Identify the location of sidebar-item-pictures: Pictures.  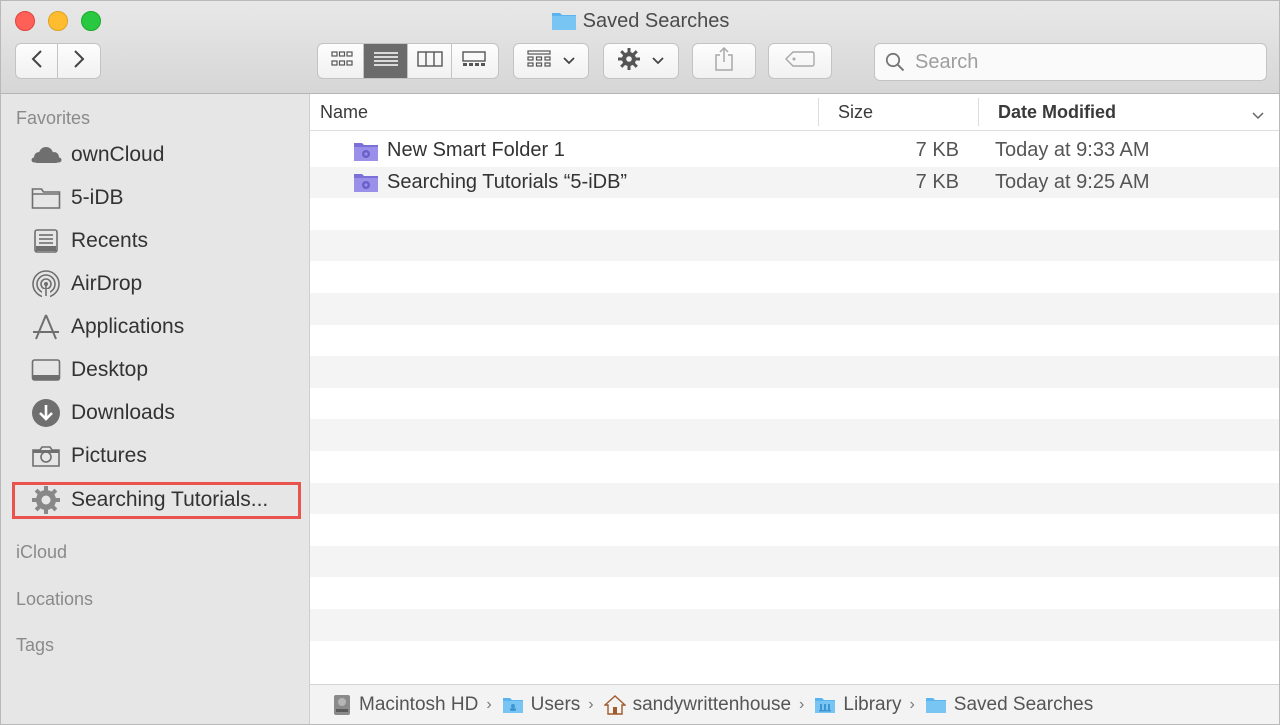
(88, 456).